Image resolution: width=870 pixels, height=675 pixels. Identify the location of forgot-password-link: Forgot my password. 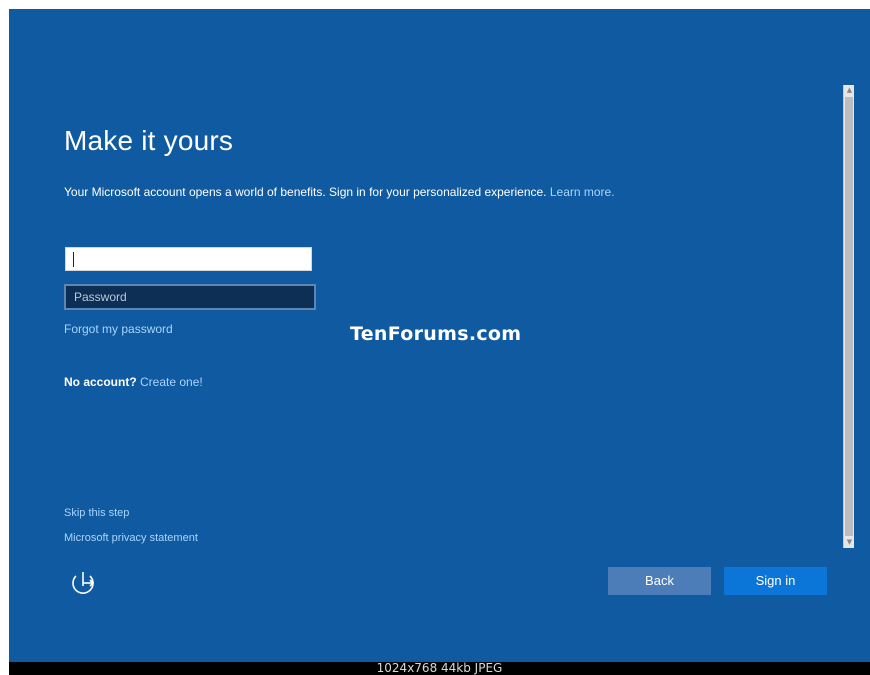
(118, 329).